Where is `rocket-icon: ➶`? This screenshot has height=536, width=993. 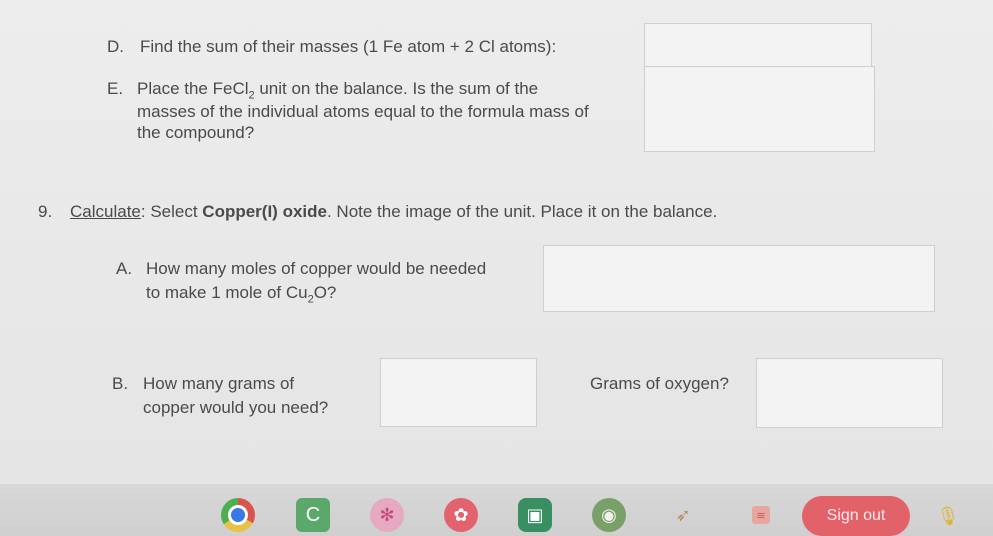 rocket-icon: ➶ is located at coordinates (683, 515).